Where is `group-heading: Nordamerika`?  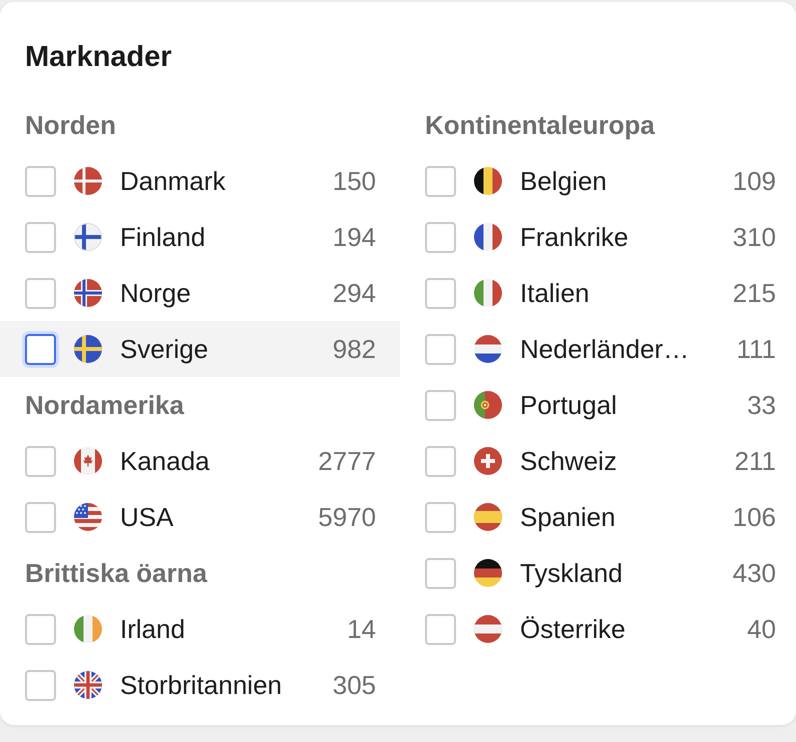 group-heading: Nordamerika is located at coordinates (104, 405).